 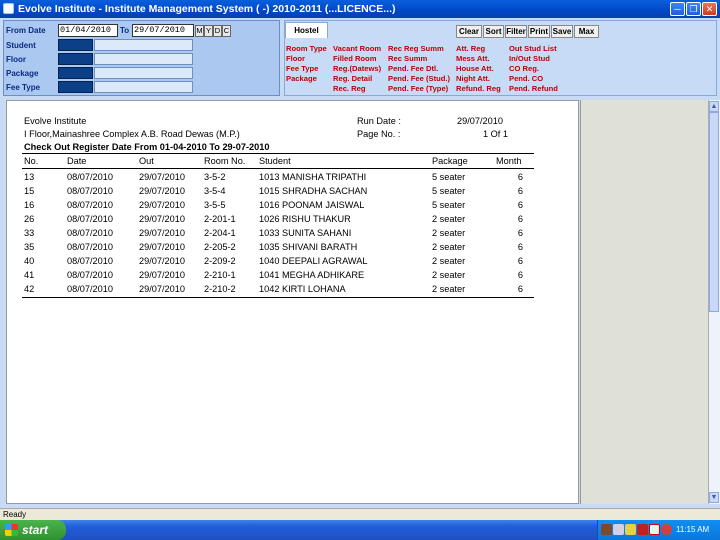 I want to click on menu-in-out-stud: In/Out Stud, so click(x=529, y=58).